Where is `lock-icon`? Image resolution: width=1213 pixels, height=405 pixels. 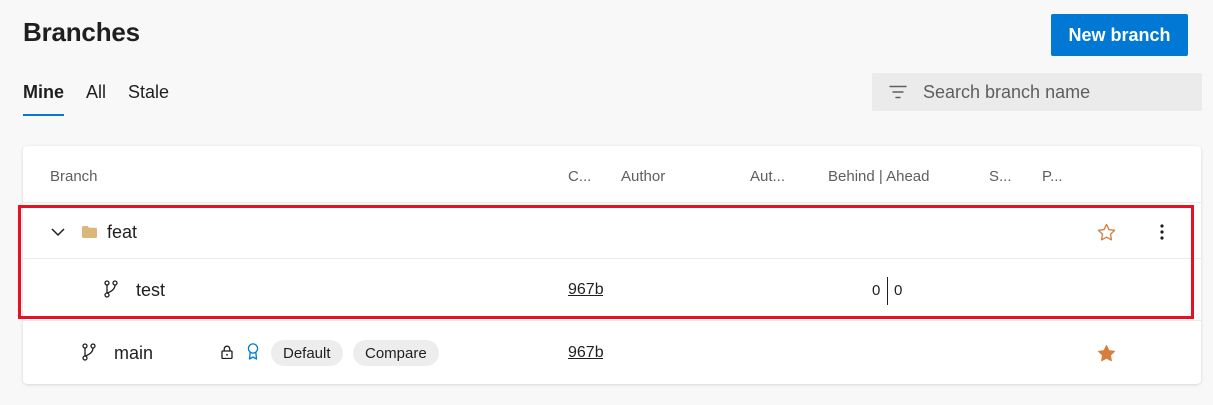 lock-icon is located at coordinates (227, 352).